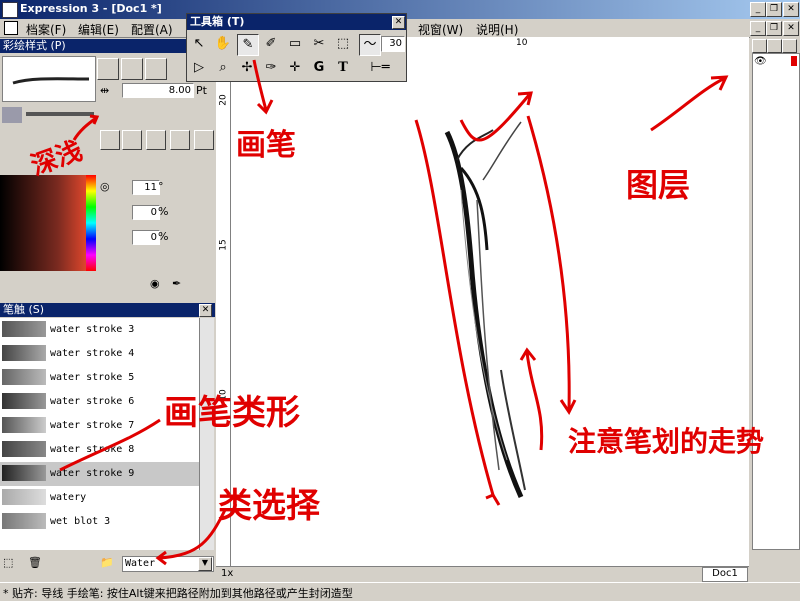  What do you see at coordinates (178, 593) in the screenshot?
I see `status-text: * 贴齐: 导线 手绘笔: 按住Alt键来把路径附加到其他路径或产生封闭造型` at bounding box center [178, 593].